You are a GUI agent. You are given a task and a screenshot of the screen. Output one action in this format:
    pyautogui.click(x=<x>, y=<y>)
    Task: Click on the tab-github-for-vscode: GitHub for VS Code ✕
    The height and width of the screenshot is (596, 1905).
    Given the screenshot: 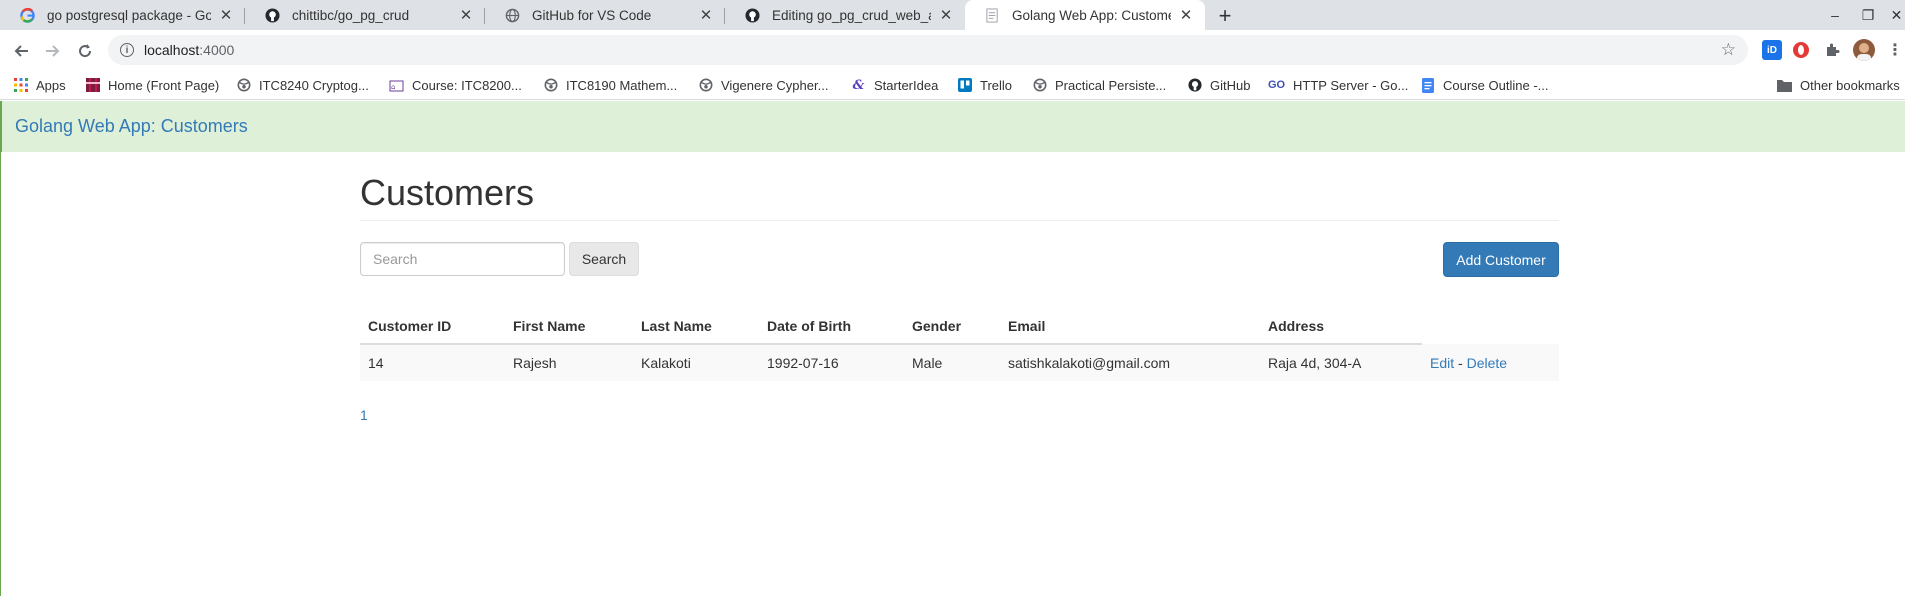 What is the action you would take?
    pyautogui.click(x=605, y=15)
    